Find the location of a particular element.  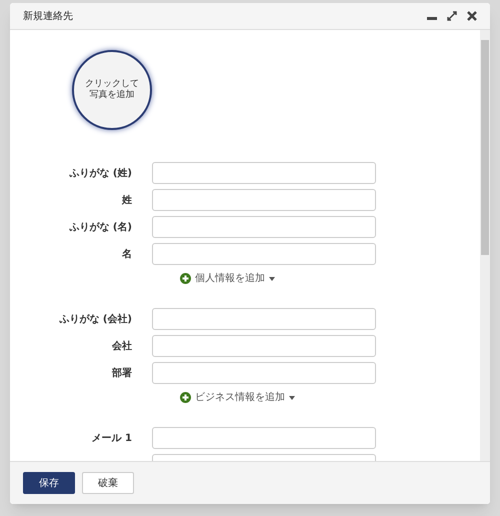

save-button: 保存 is located at coordinates (49, 483).